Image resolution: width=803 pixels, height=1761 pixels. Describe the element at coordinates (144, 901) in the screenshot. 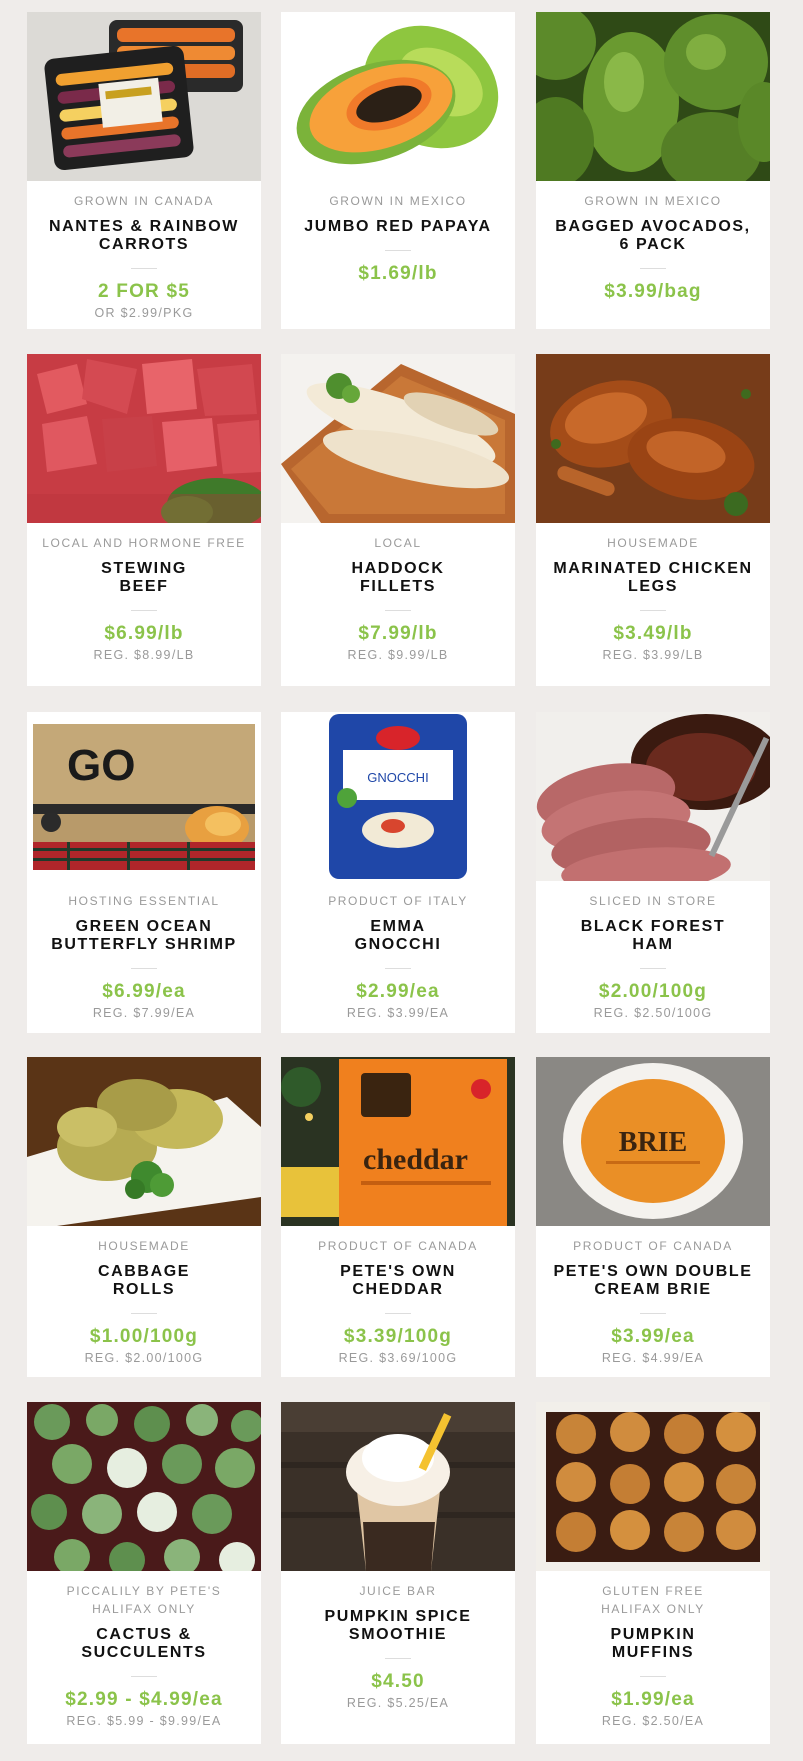

I see `product-origin: HOSTING ESSENTIAL` at that location.